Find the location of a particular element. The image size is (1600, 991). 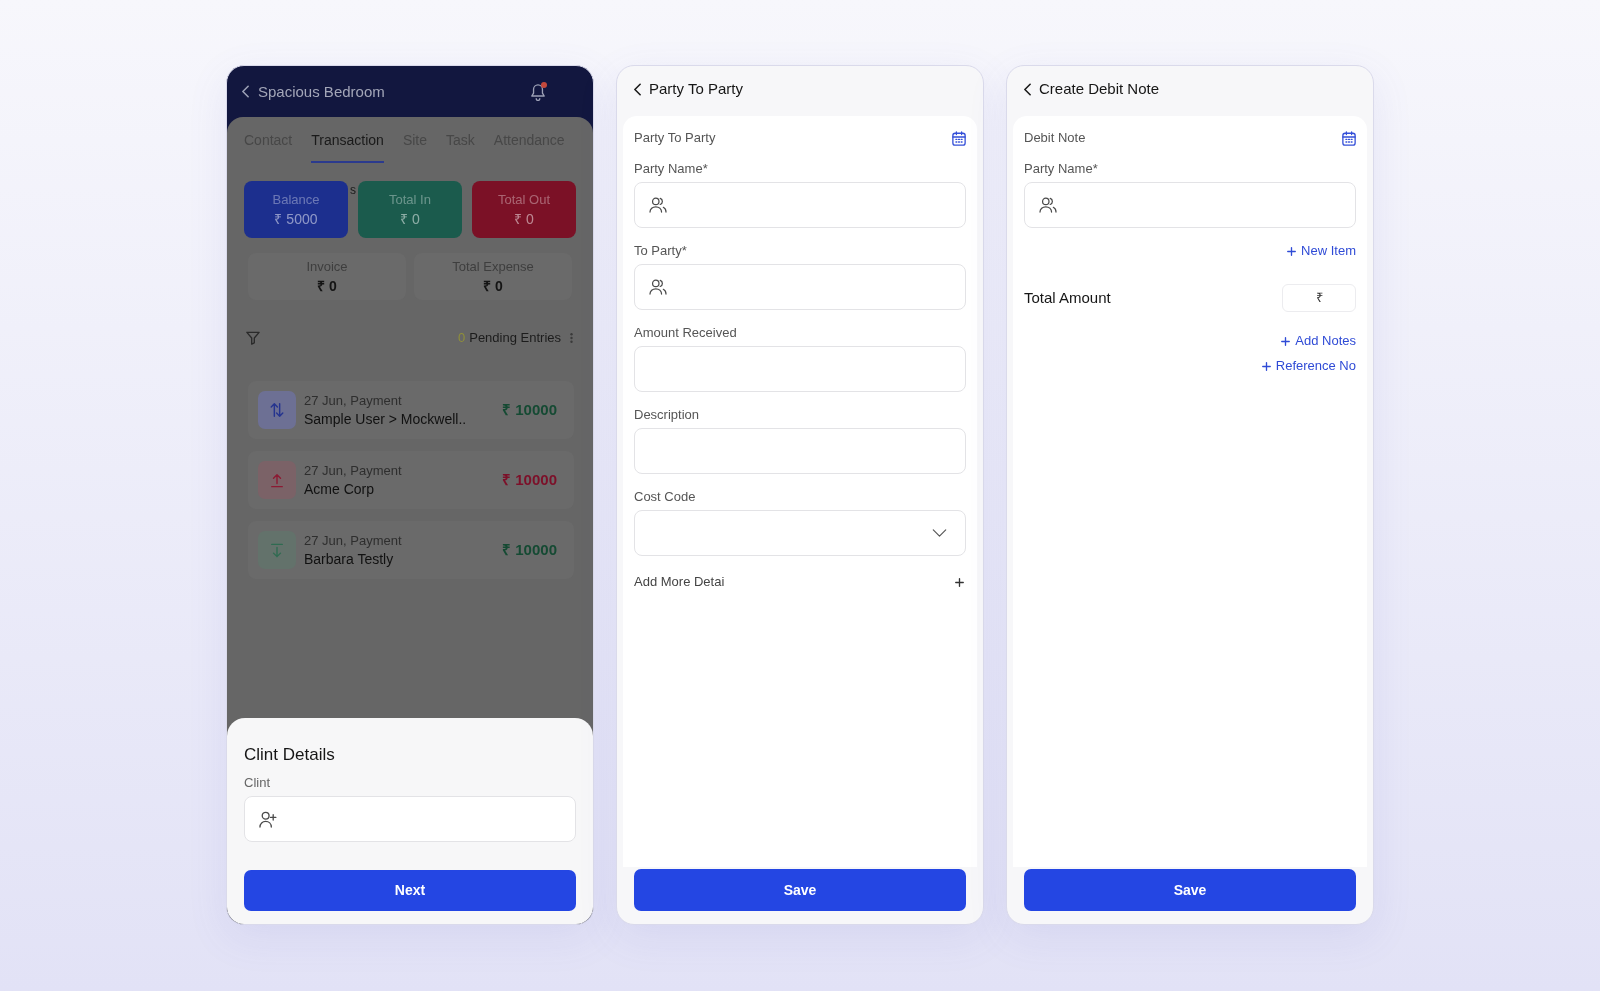

card-value: ₹ 5000 is located at coordinates (296, 219).